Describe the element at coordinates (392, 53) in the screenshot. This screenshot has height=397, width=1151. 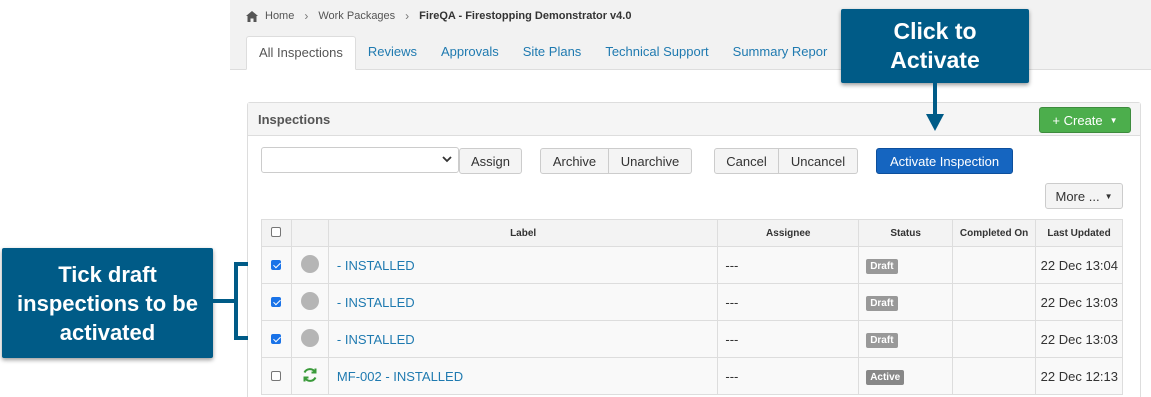
I see `tab-reviews: Reviews` at that location.